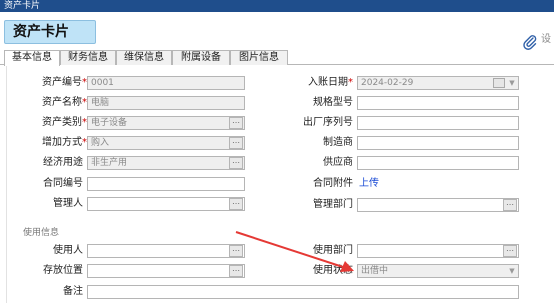  I want to click on tab-maintenance-info: 维保信息, so click(144, 57).